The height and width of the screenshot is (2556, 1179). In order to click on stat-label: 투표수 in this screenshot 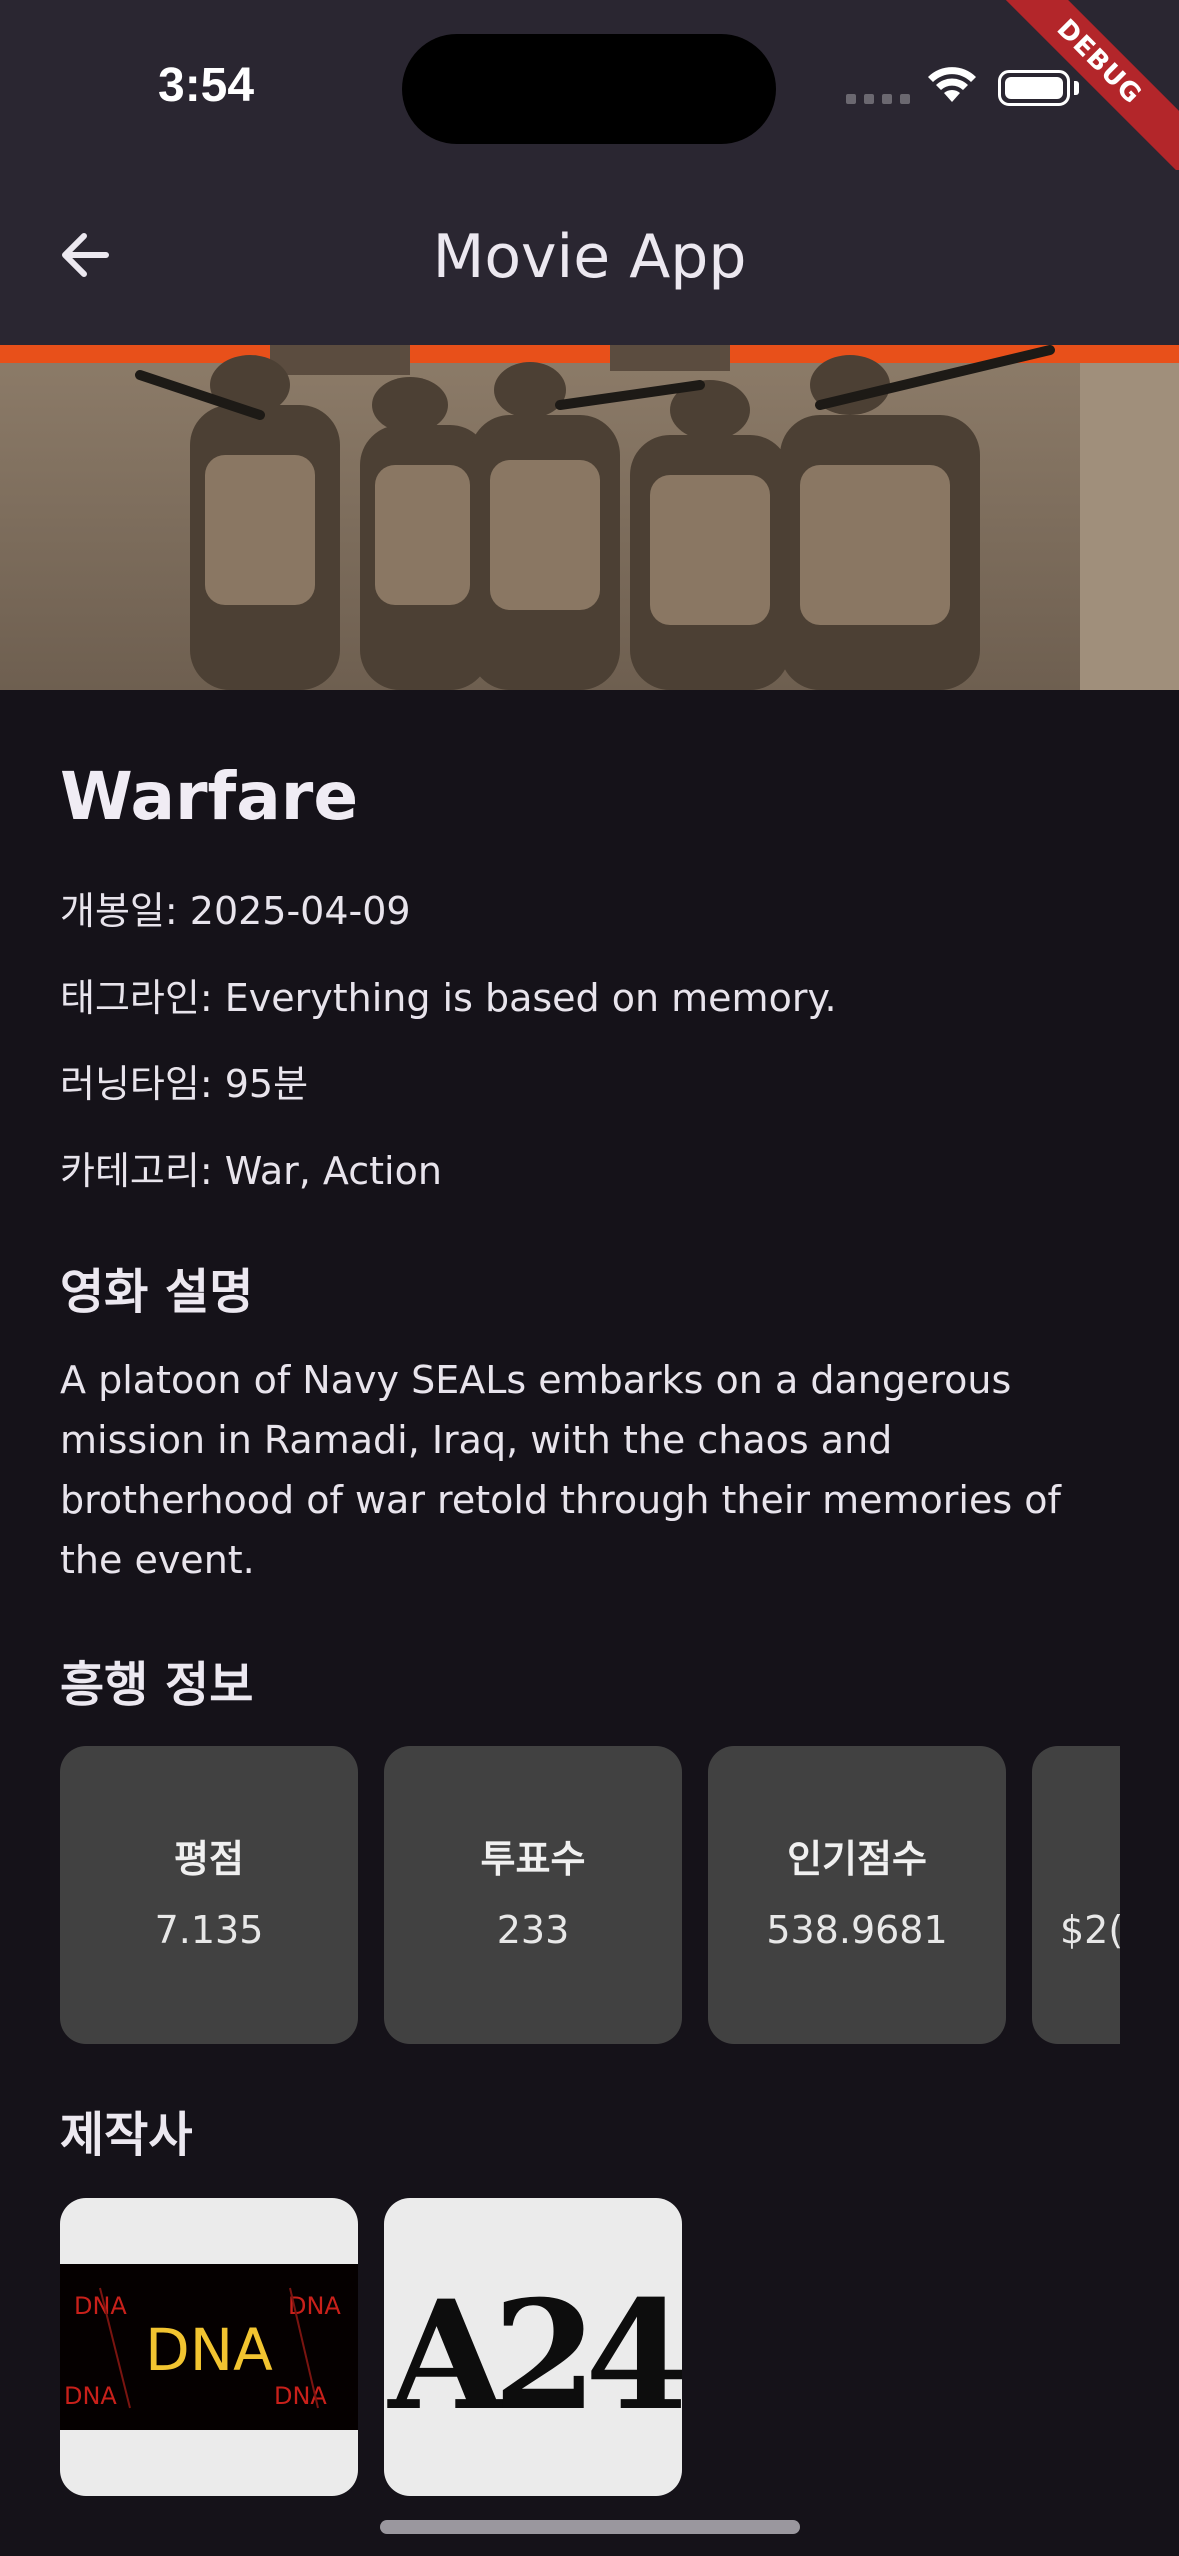, I will do `click(533, 1859)`.